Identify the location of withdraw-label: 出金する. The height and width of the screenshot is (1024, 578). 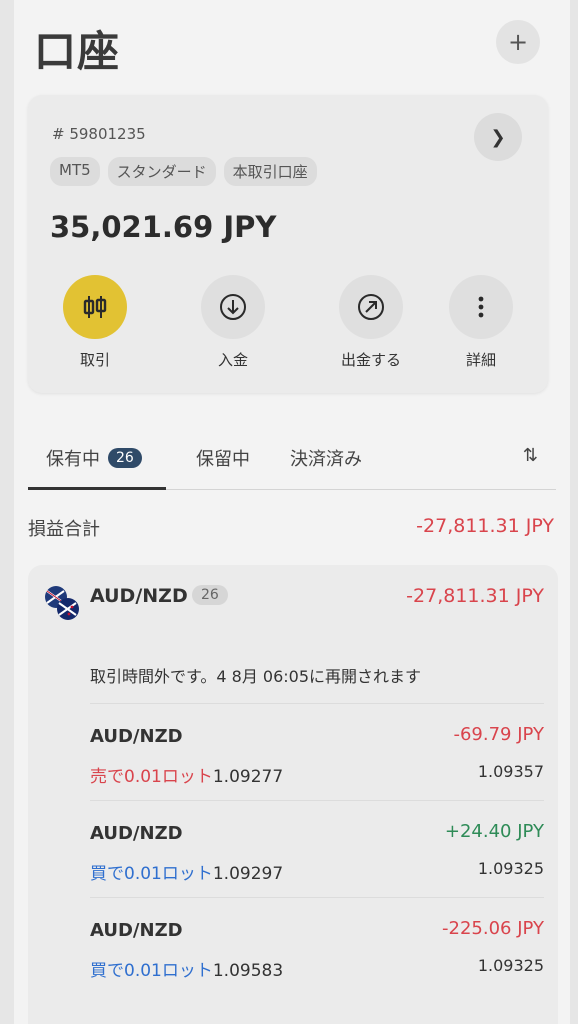
(370, 360).